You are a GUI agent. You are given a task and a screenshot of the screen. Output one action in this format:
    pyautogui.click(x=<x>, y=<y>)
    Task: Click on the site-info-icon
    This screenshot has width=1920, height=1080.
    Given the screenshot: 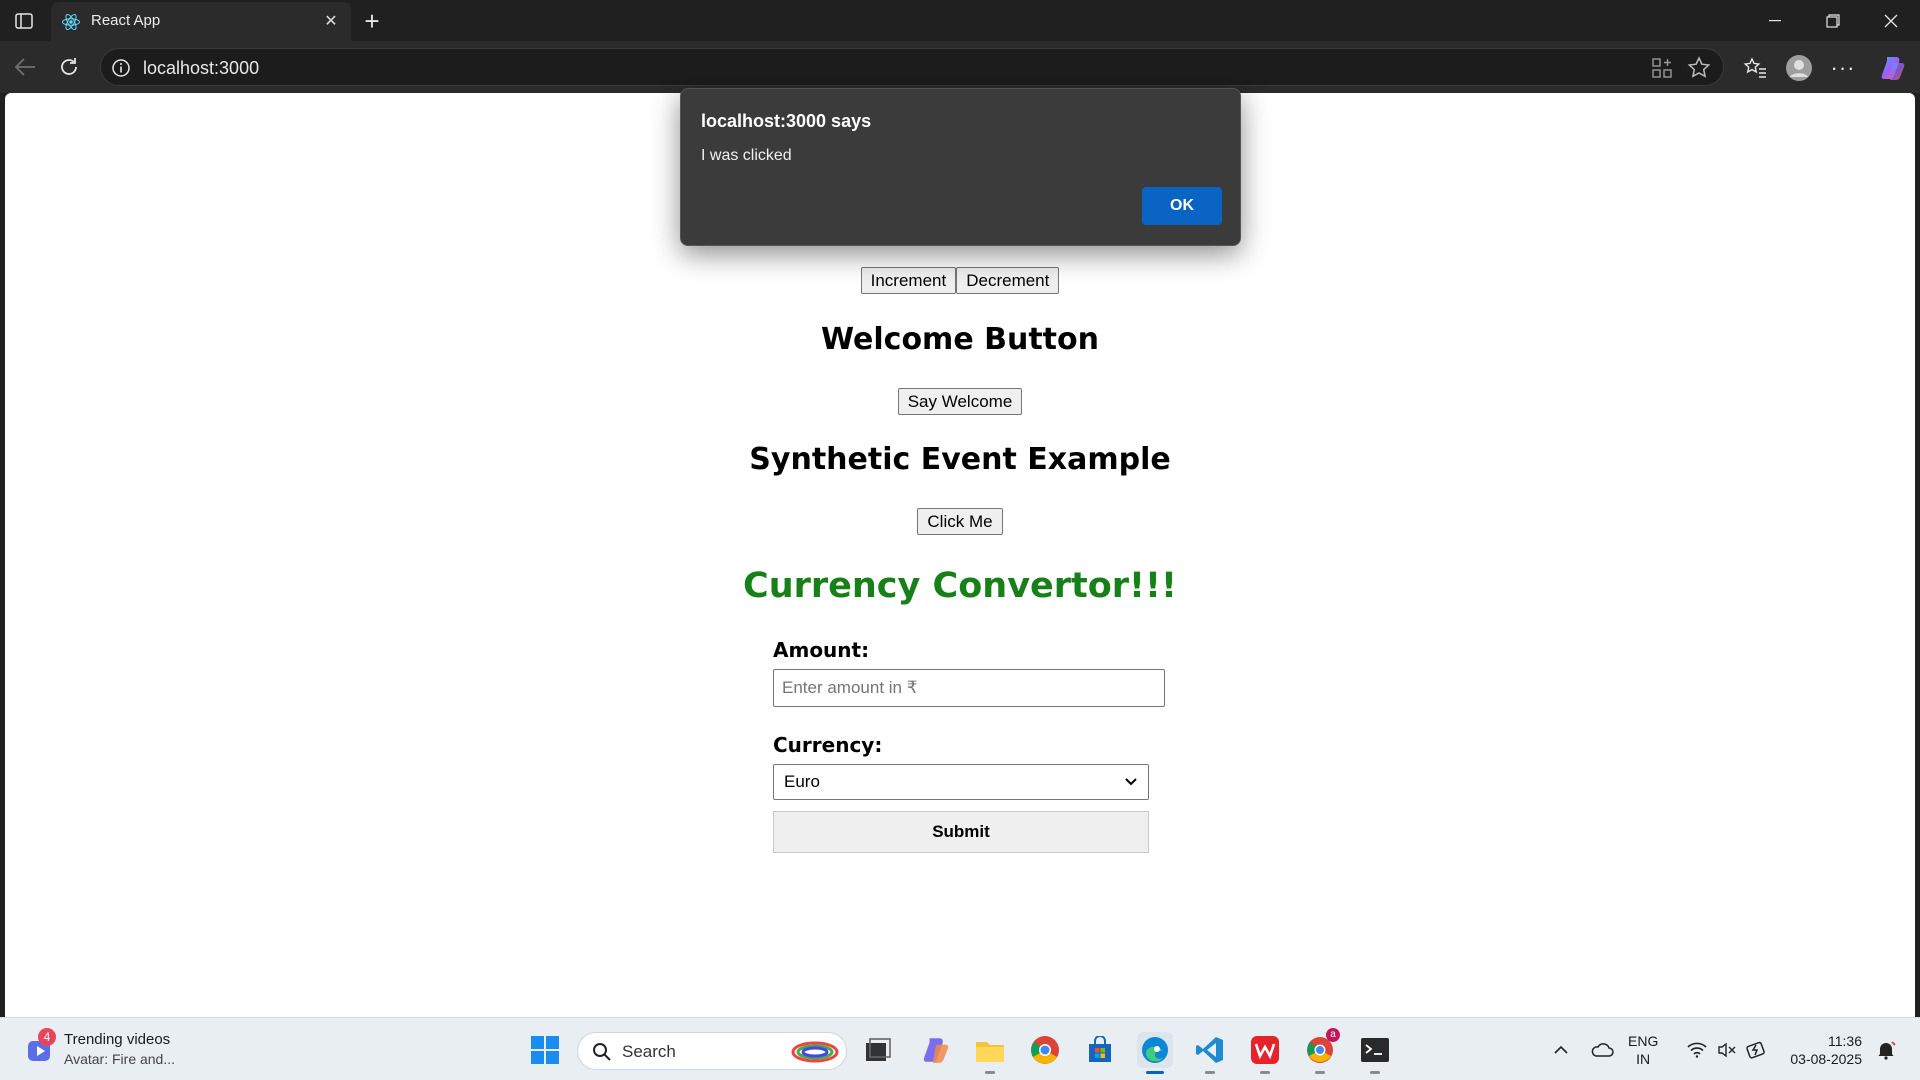 What is the action you would take?
    pyautogui.click(x=121, y=68)
    